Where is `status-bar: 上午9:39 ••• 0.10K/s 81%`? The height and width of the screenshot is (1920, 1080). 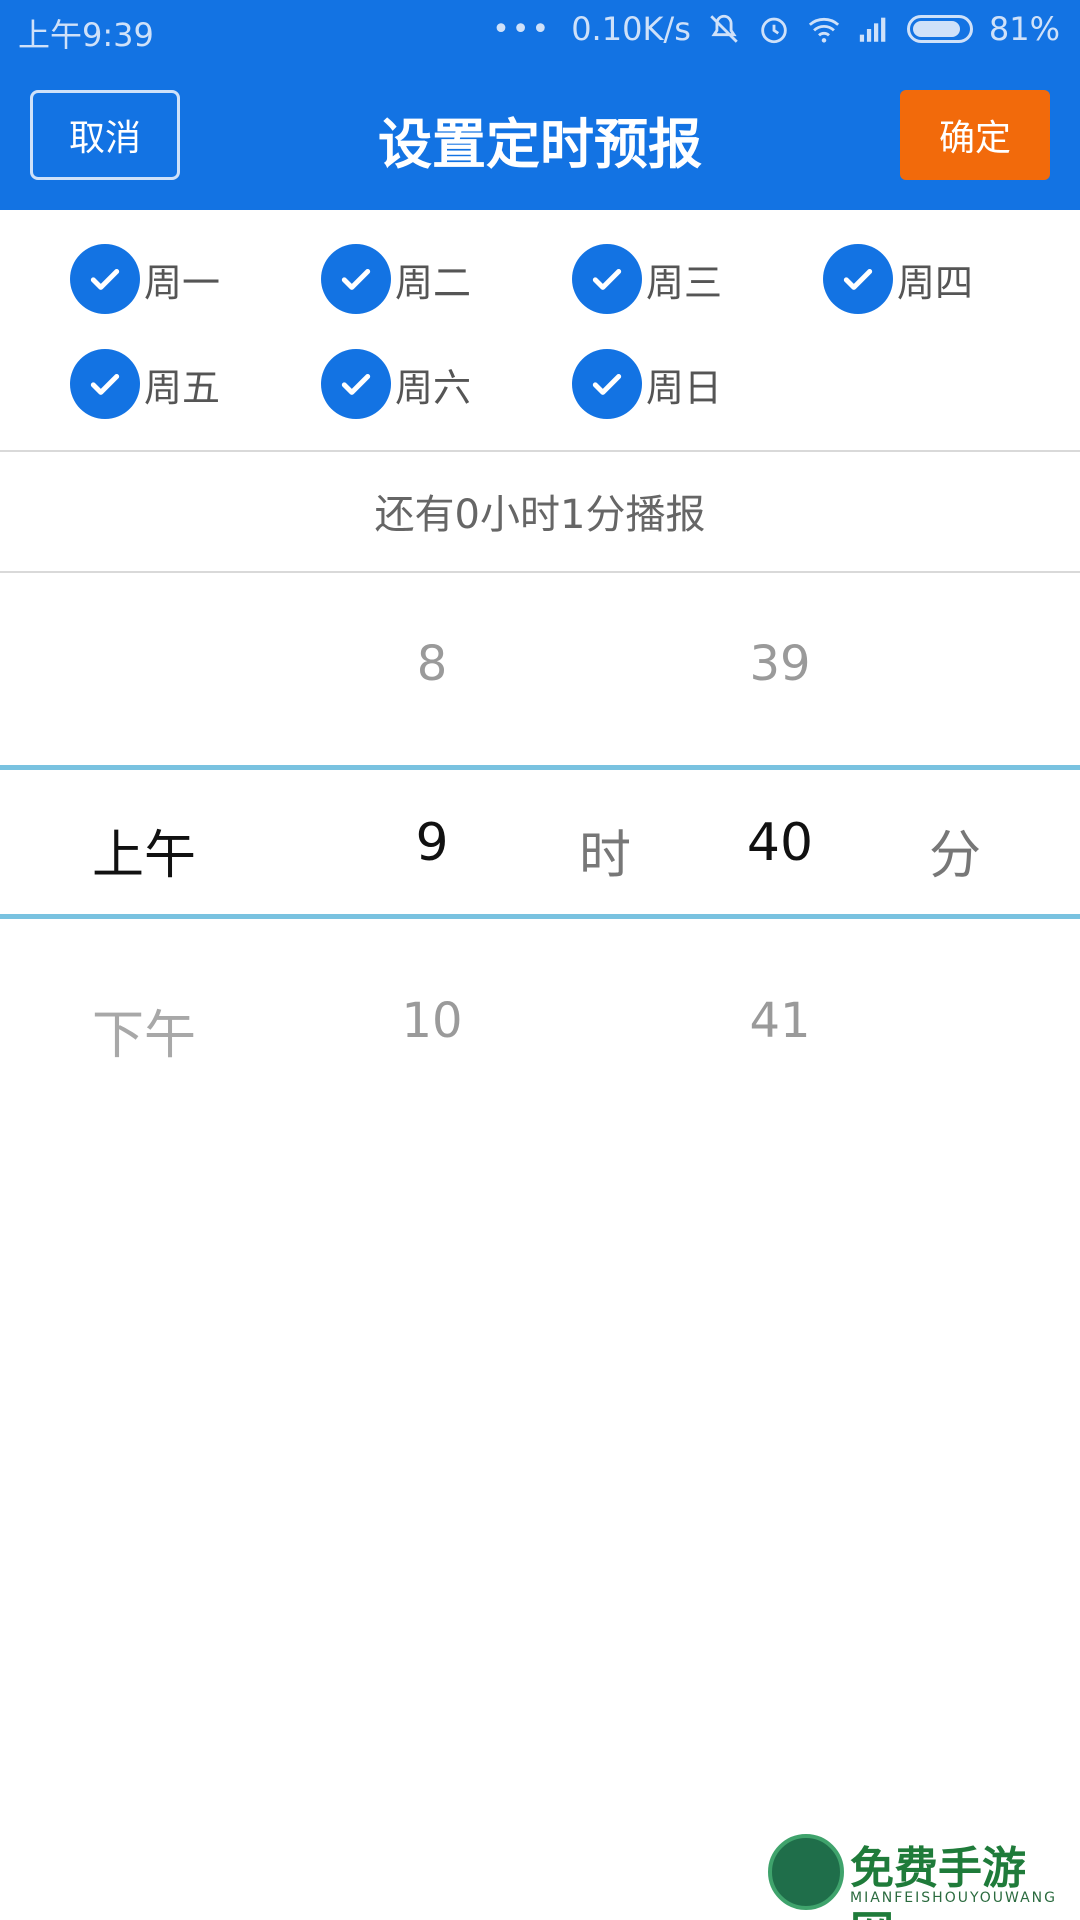
status-bar: 上午9:39 ••• 0.10K/s 81% is located at coordinates (540, 30).